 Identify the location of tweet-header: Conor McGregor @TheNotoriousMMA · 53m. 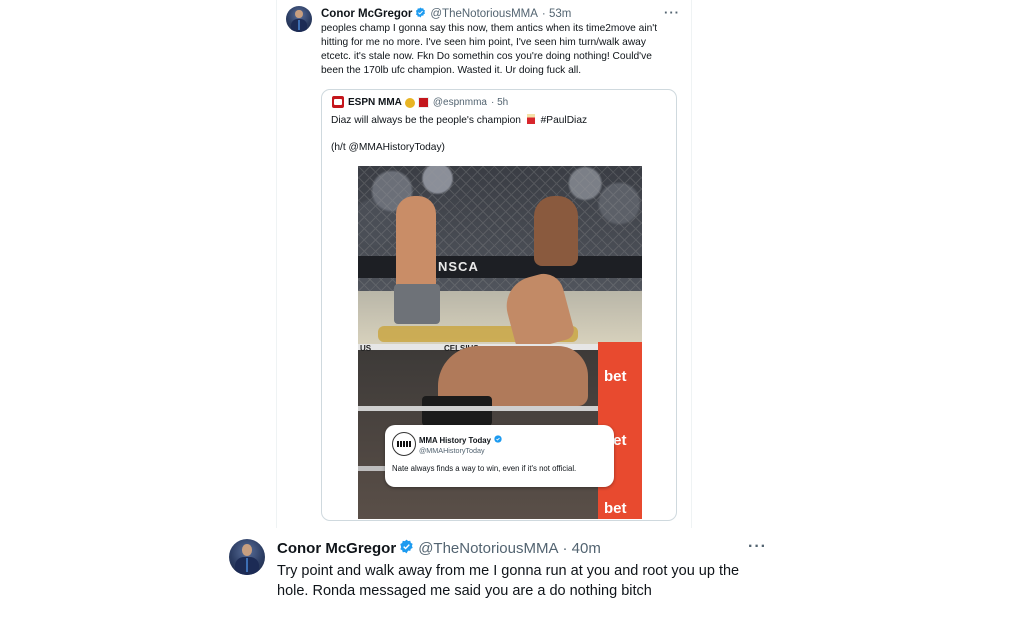
(446, 14).